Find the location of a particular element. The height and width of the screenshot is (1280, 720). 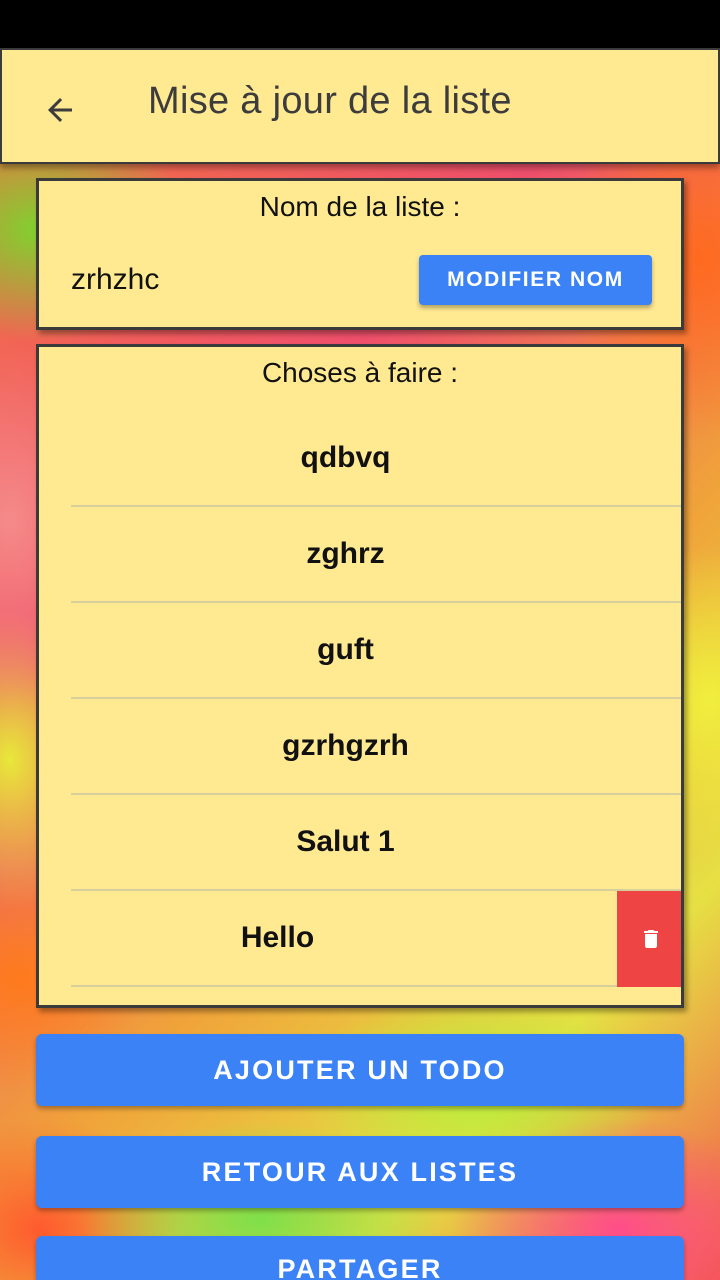

add-todo-button: AJOUTER UN TODO is located at coordinates (360, 1070).